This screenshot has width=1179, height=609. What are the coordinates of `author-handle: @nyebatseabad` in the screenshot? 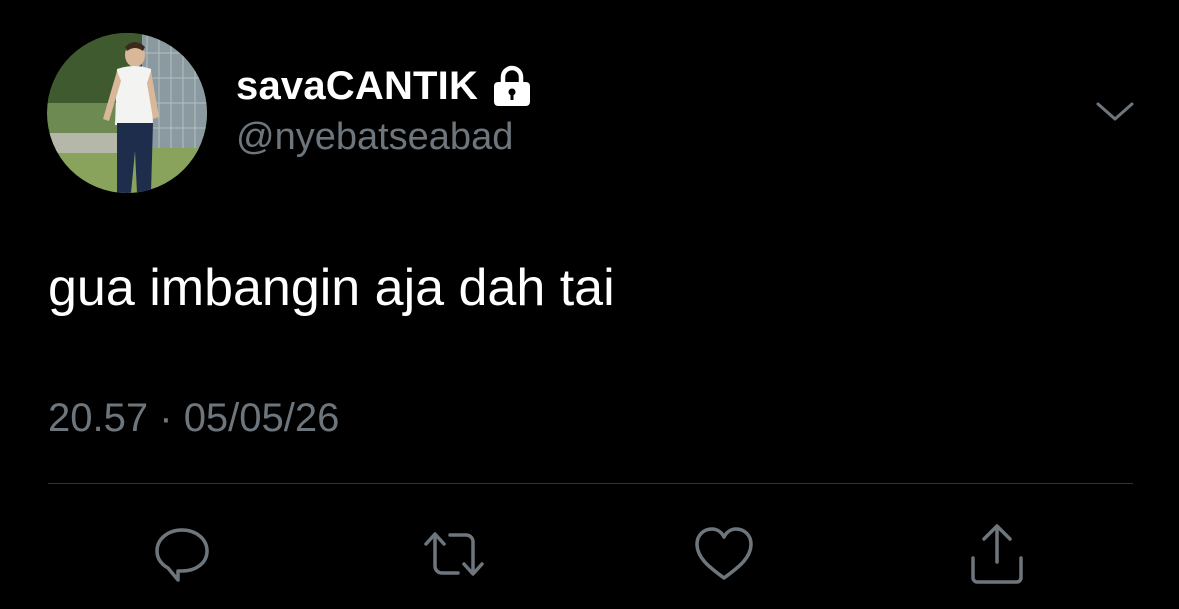 It's located at (374, 137).